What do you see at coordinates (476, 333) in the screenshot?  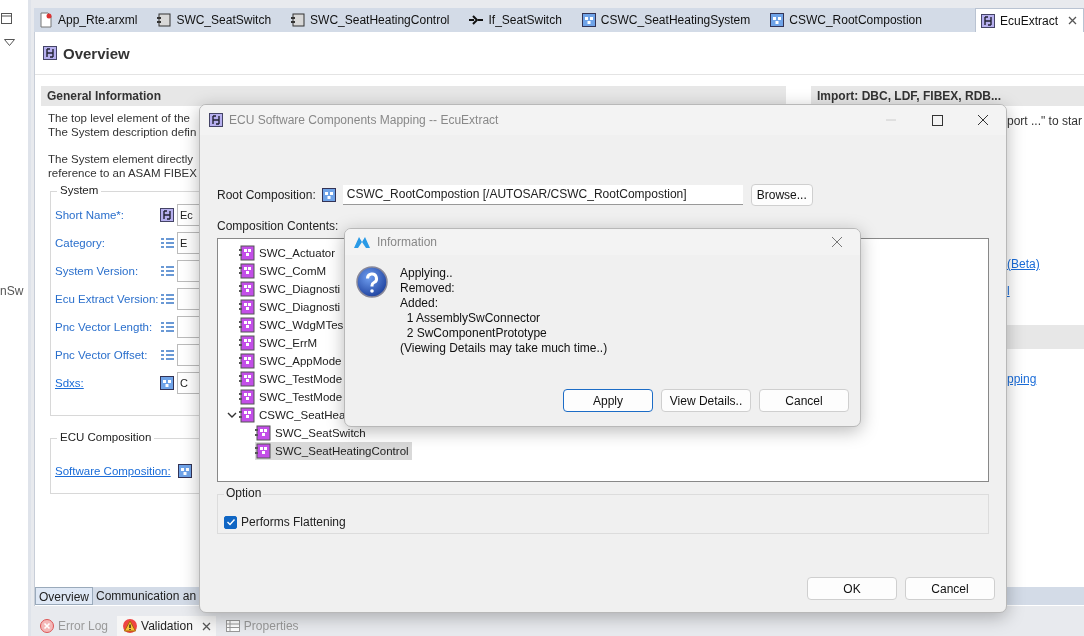 I see `message-text: 2 SwComponentPrototype` at bounding box center [476, 333].